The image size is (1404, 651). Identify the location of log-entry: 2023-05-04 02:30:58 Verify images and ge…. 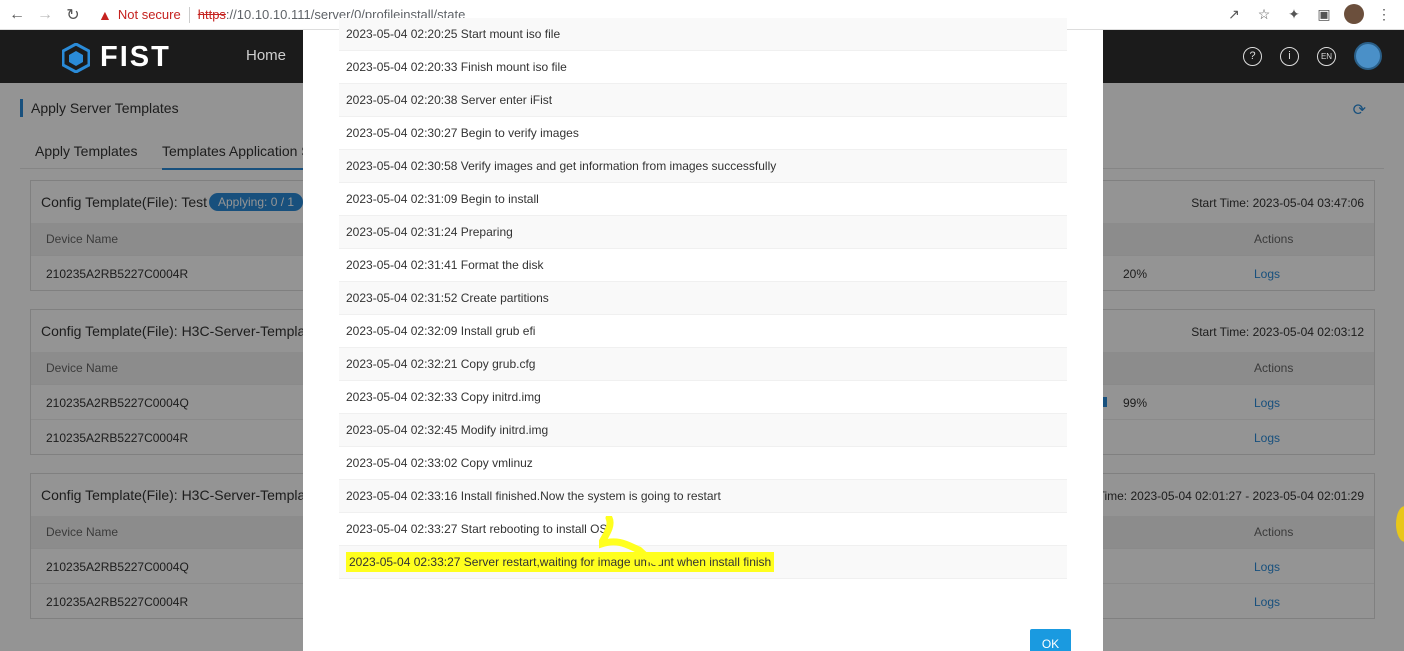
(703, 166).